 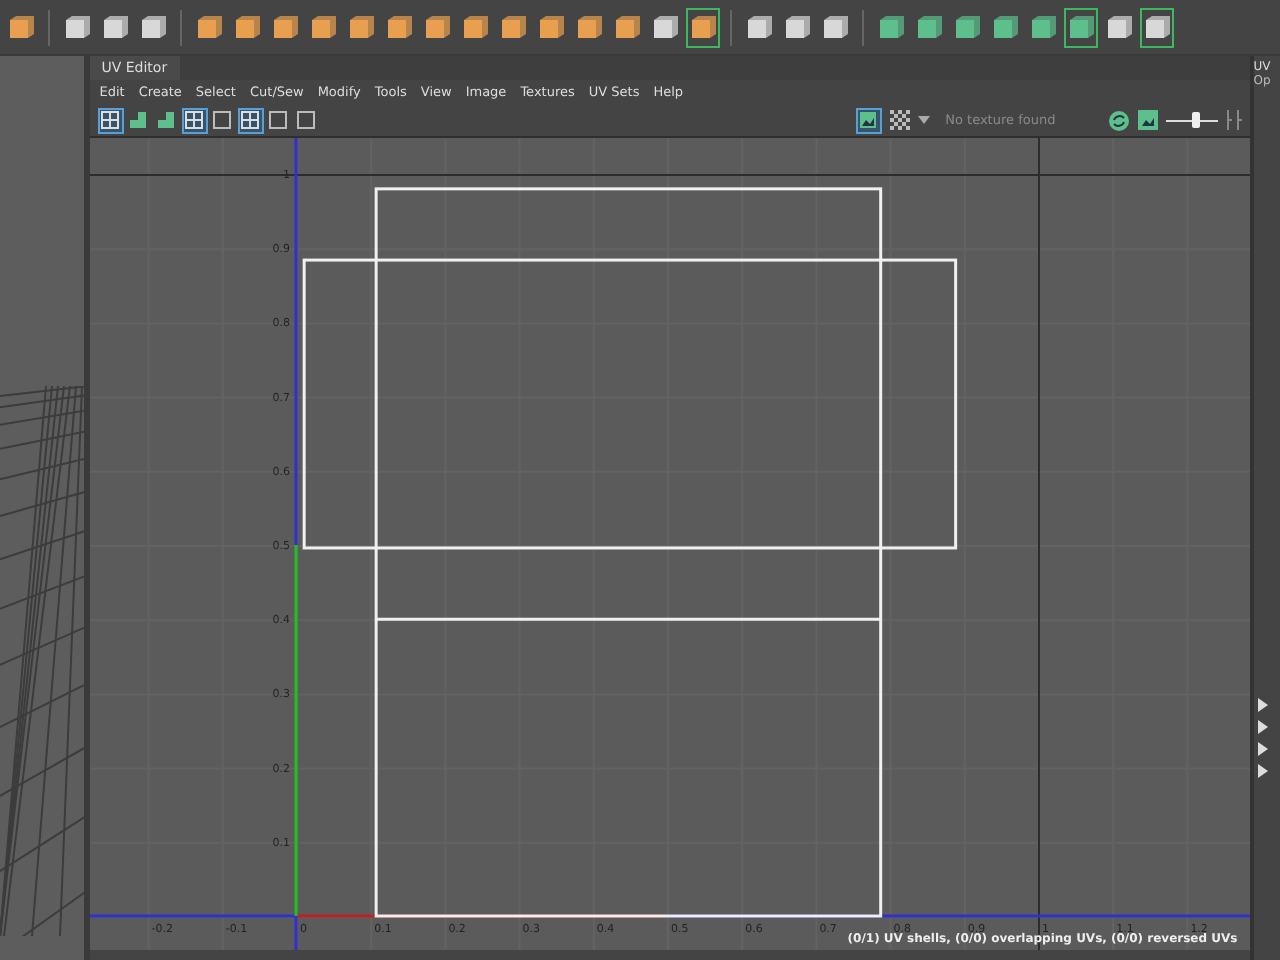 What do you see at coordinates (1118, 120) in the screenshot?
I see `refresh-icon` at bounding box center [1118, 120].